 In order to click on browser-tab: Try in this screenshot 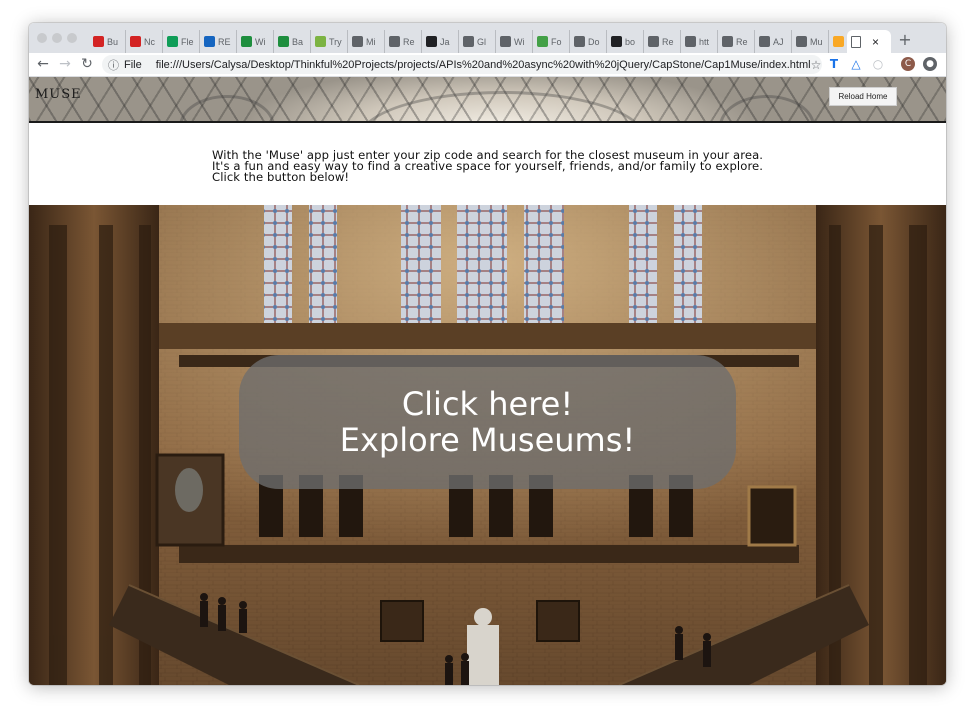, I will do `click(329, 41)`.